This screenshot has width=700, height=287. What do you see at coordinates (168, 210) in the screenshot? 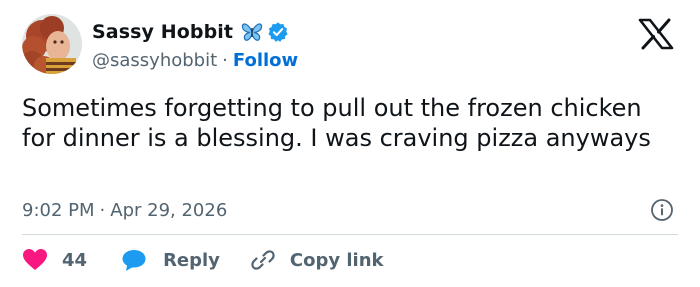
I see `tweet-date: Apr 29, 2026` at bounding box center [168, 210].